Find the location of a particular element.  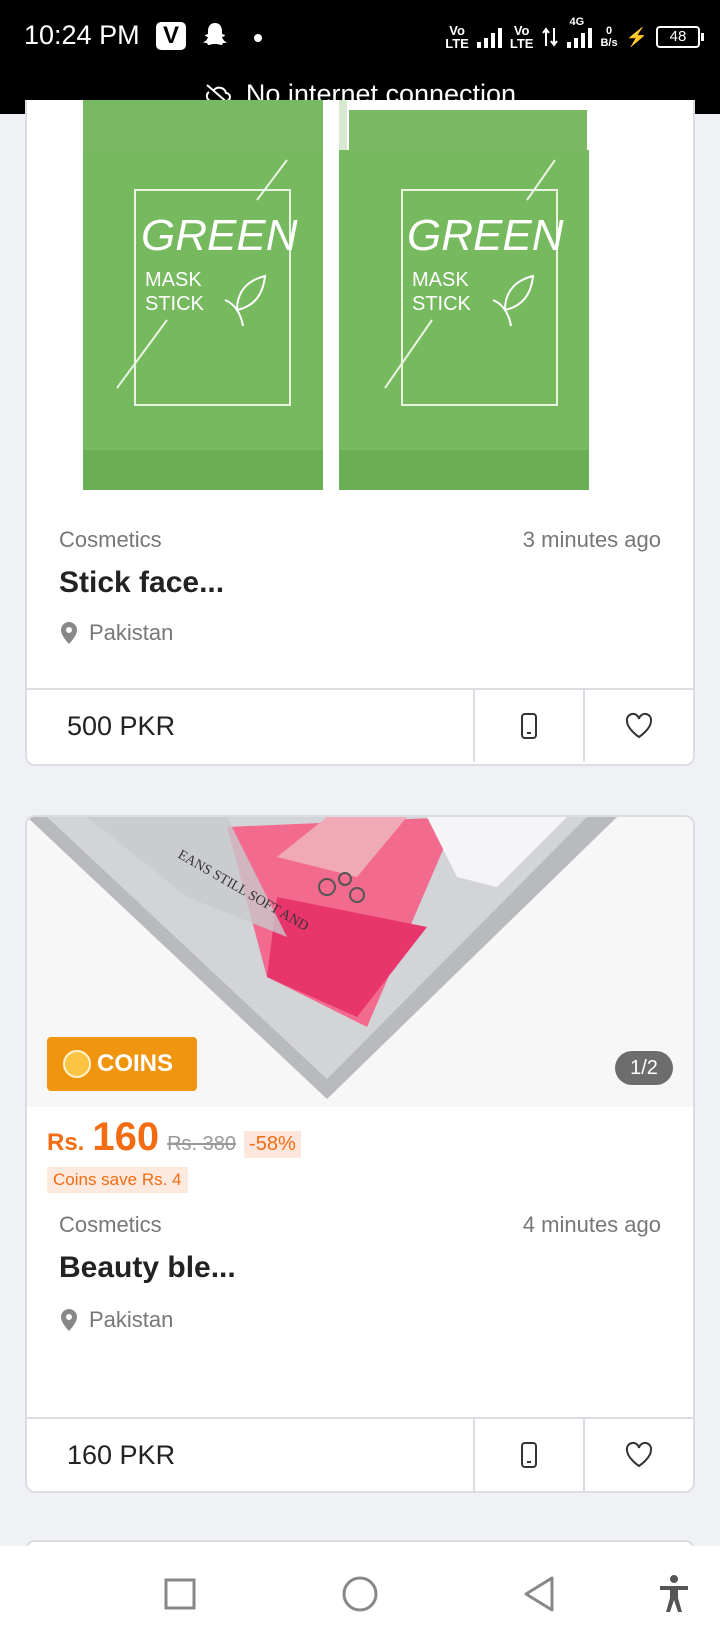

listing-actions: 500 PKR is located at coordinates (360, 725).